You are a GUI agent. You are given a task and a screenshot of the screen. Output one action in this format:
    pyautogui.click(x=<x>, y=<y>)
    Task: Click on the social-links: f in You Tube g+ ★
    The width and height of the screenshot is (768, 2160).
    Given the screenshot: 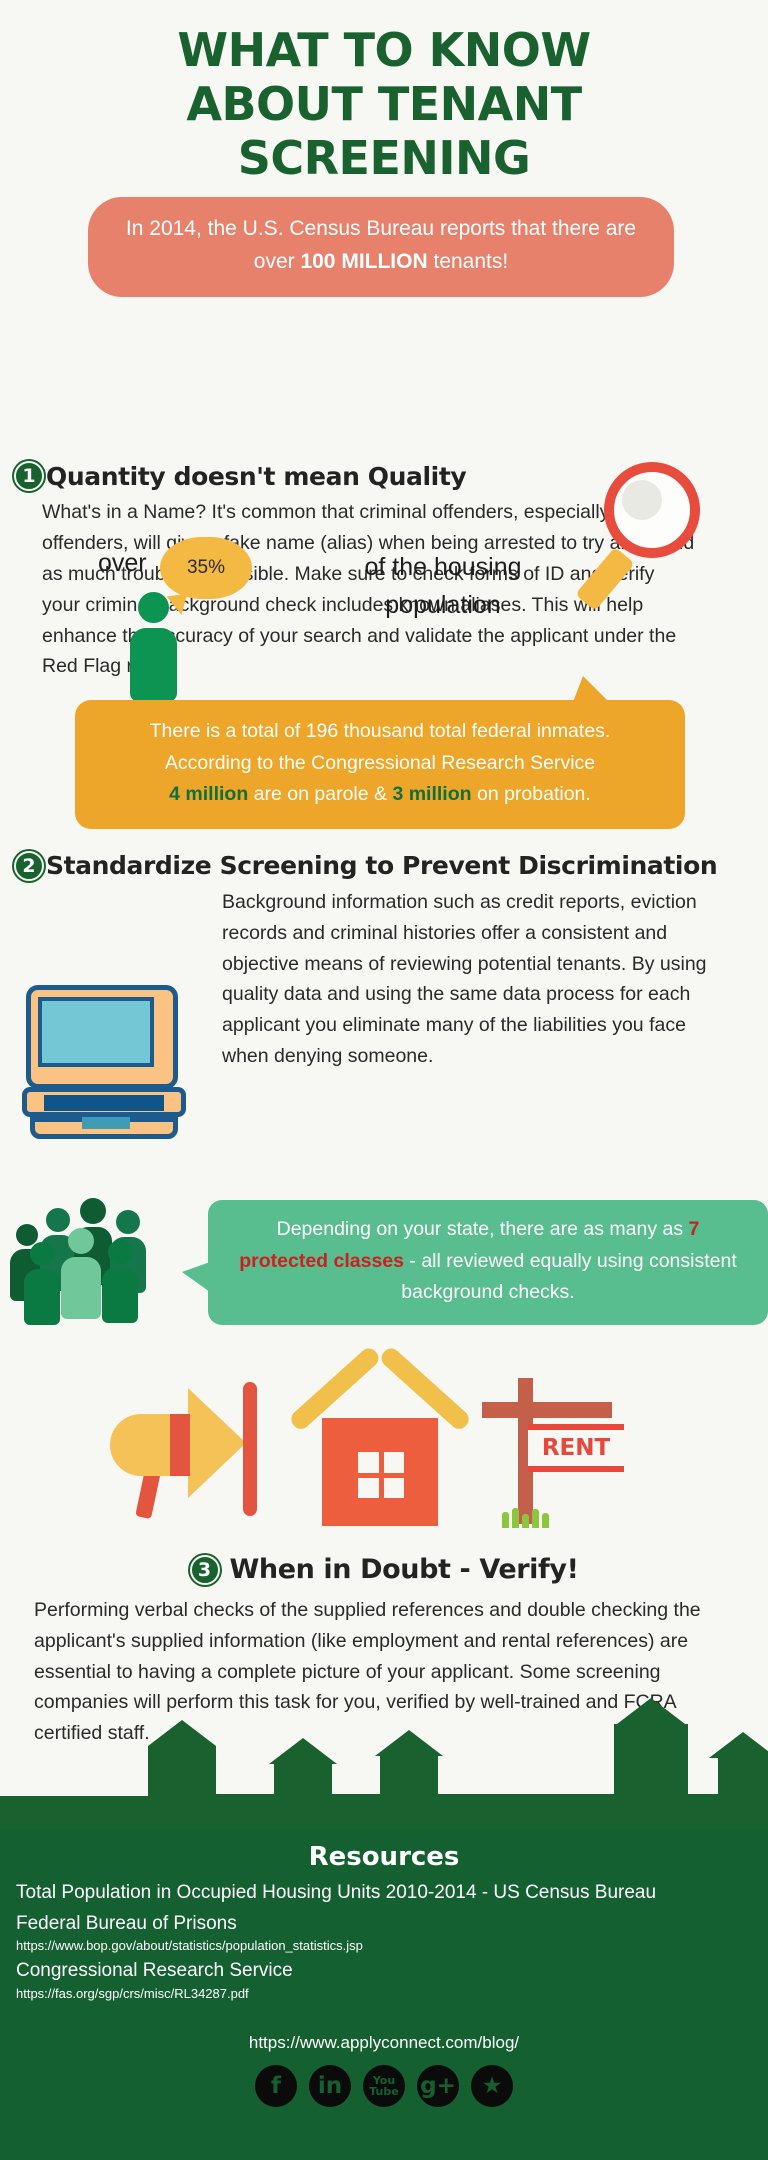 What is the action you would take?
    pyautogui.click(x=384, y=2086)
    